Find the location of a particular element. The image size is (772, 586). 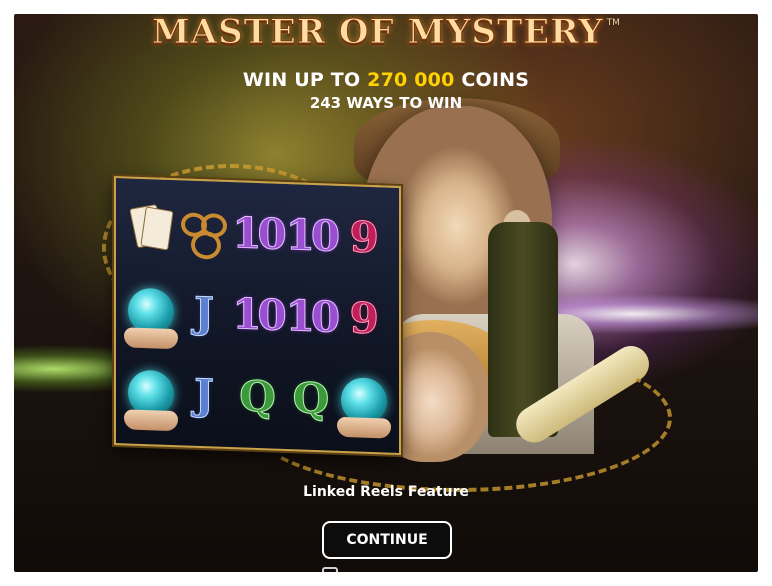

win-prefix: WIN UP TO is located at coordinates (301, 80).